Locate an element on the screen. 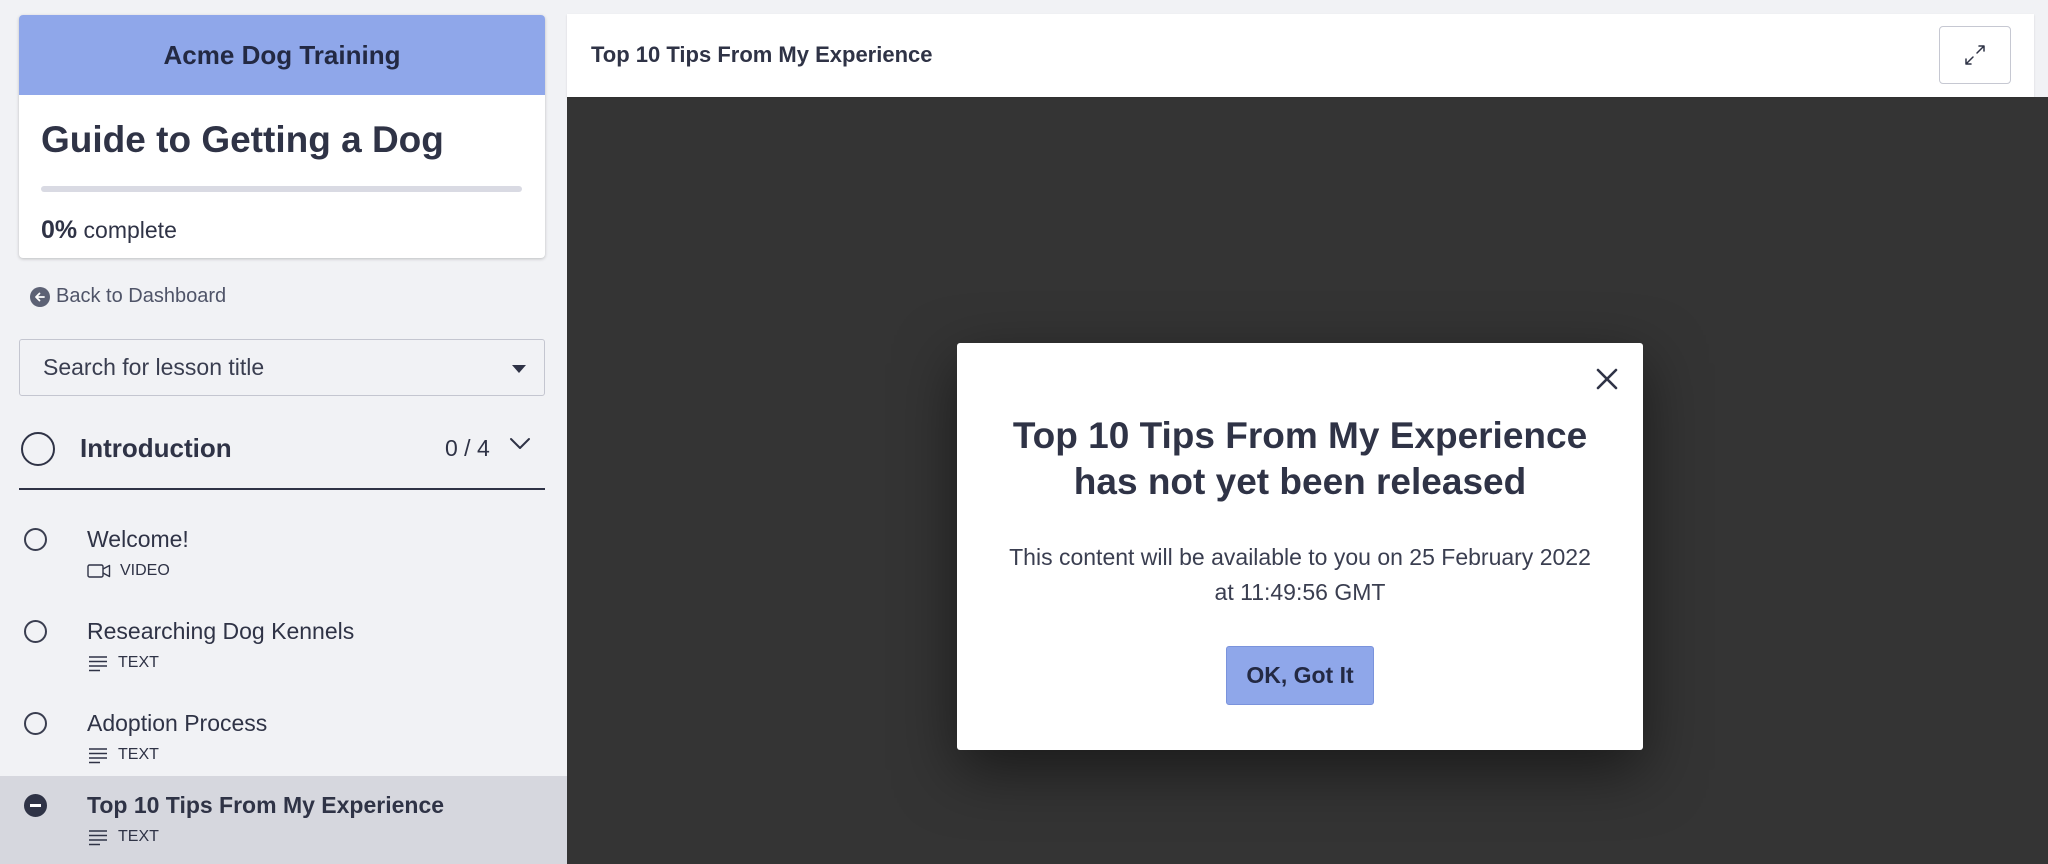 The image size is (2048, 864). expand-button is located at coordinates (1975, 55).